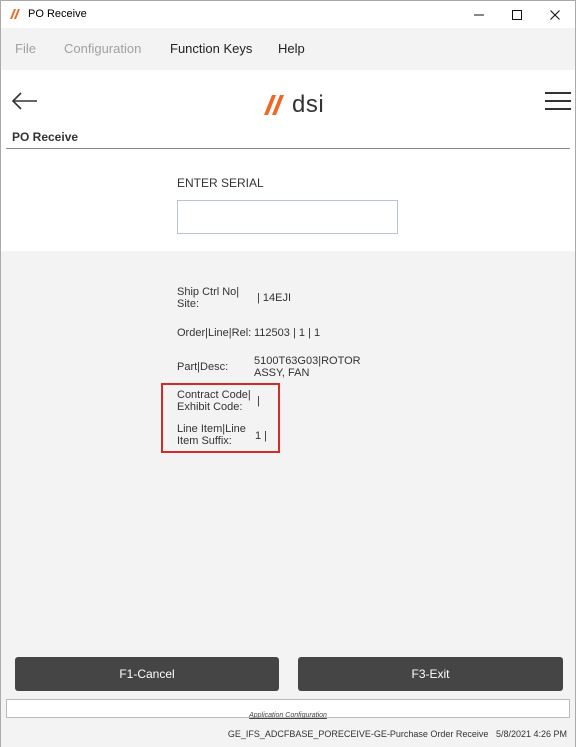 Image resolution: width=576 pixels, height=747 pixels. Describe the element at coordinates (102, 48) in the screenshot. I see `menu-configuration: Configuration` at that location.